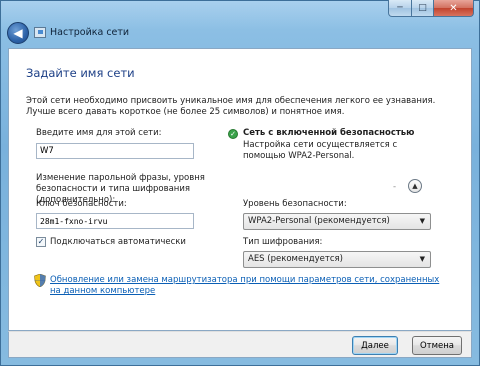 This screenshot has height=366, width=480. I want to click on security-level-value: WPA2-Personal (рекомендуется), so click(319, 221).